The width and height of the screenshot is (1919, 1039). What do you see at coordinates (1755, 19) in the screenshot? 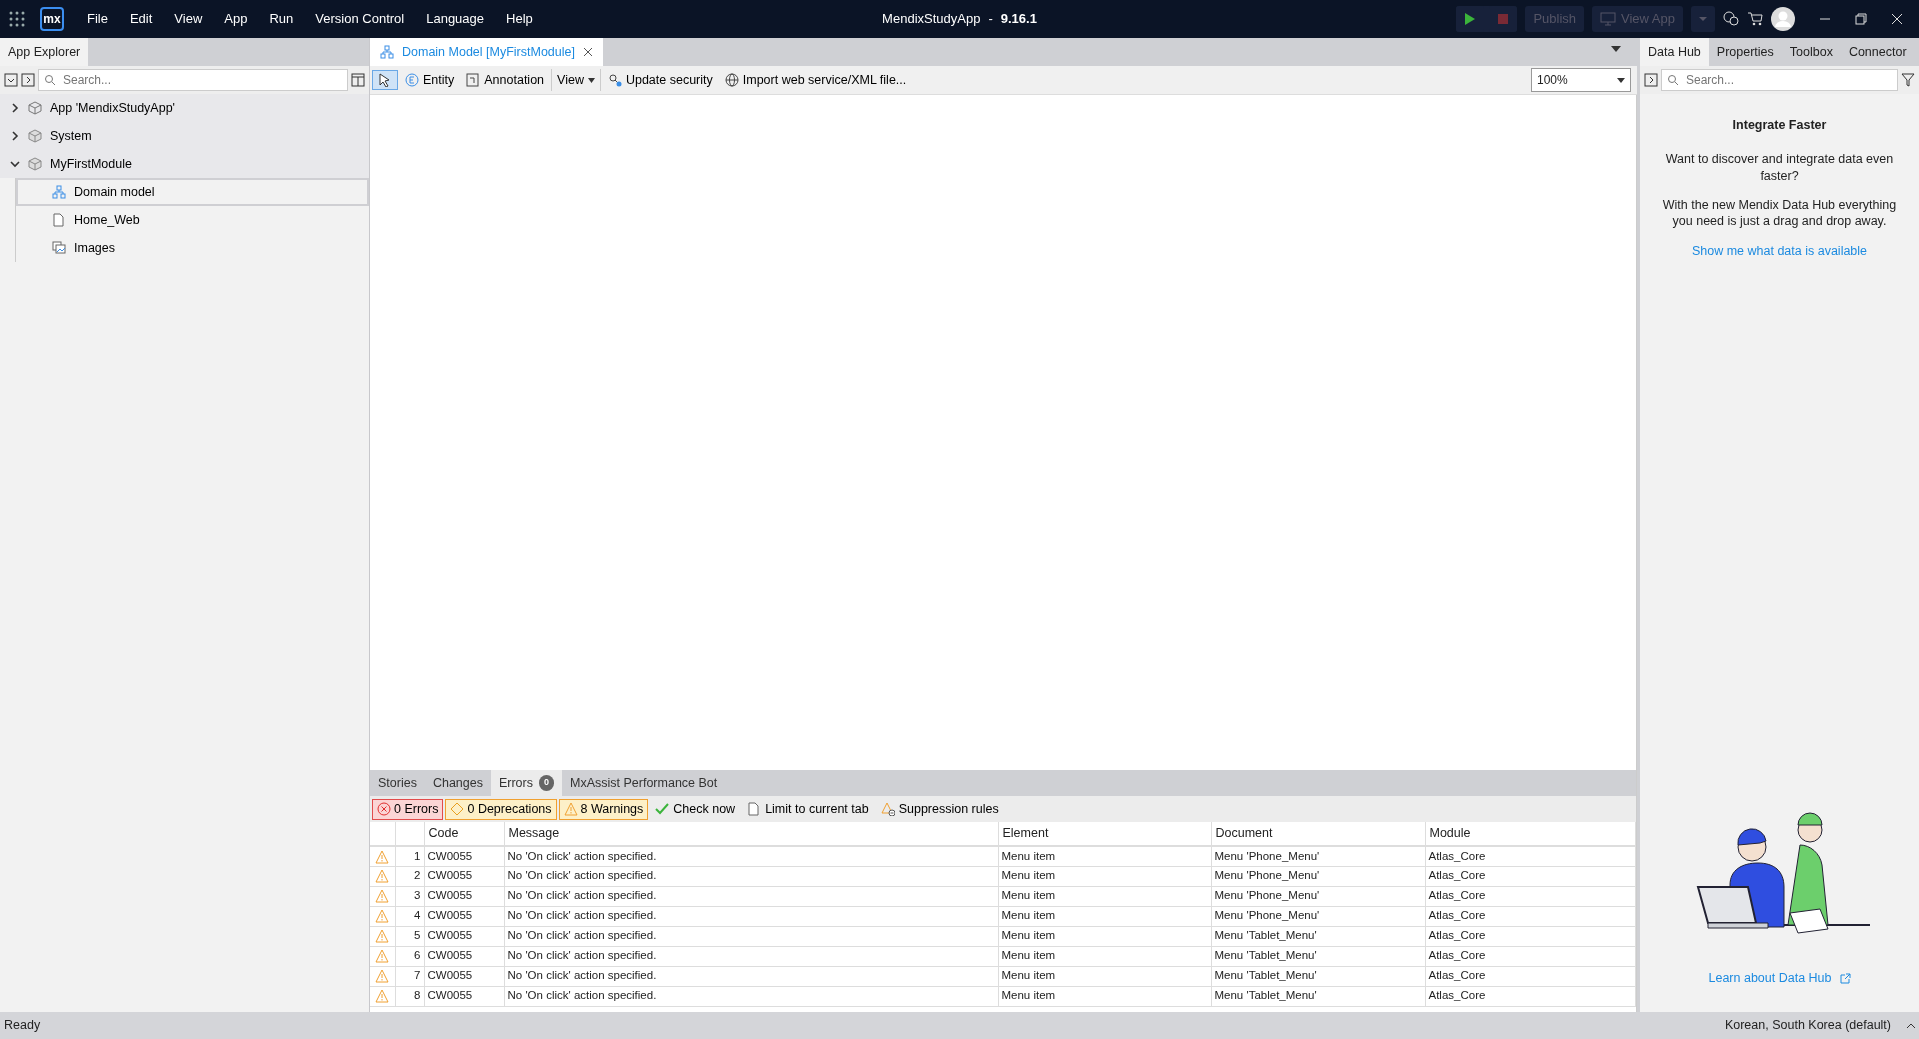
I see `cart-icon` at bounding box center [1755, 19].